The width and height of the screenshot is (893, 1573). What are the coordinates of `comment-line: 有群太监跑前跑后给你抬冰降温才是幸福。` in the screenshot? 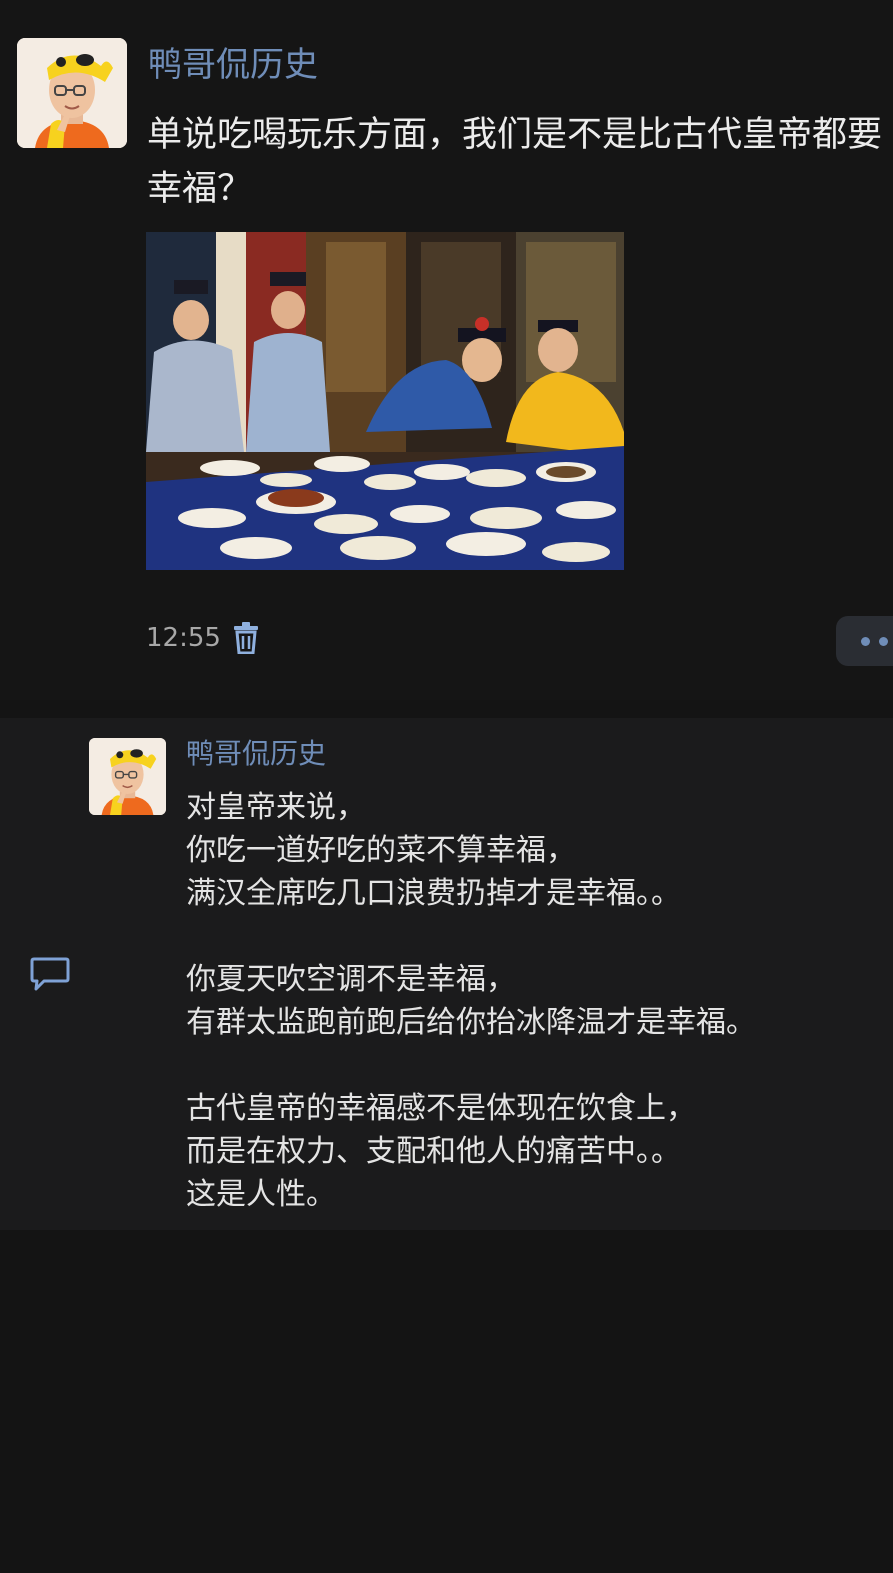 It's located at (471, 1022).